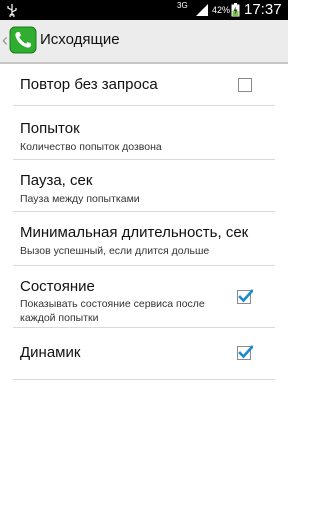 This screenshot has width=320, height=512. I want to click on setting-summary: Вызов успешный, если длится дольше, so click(115, 251).